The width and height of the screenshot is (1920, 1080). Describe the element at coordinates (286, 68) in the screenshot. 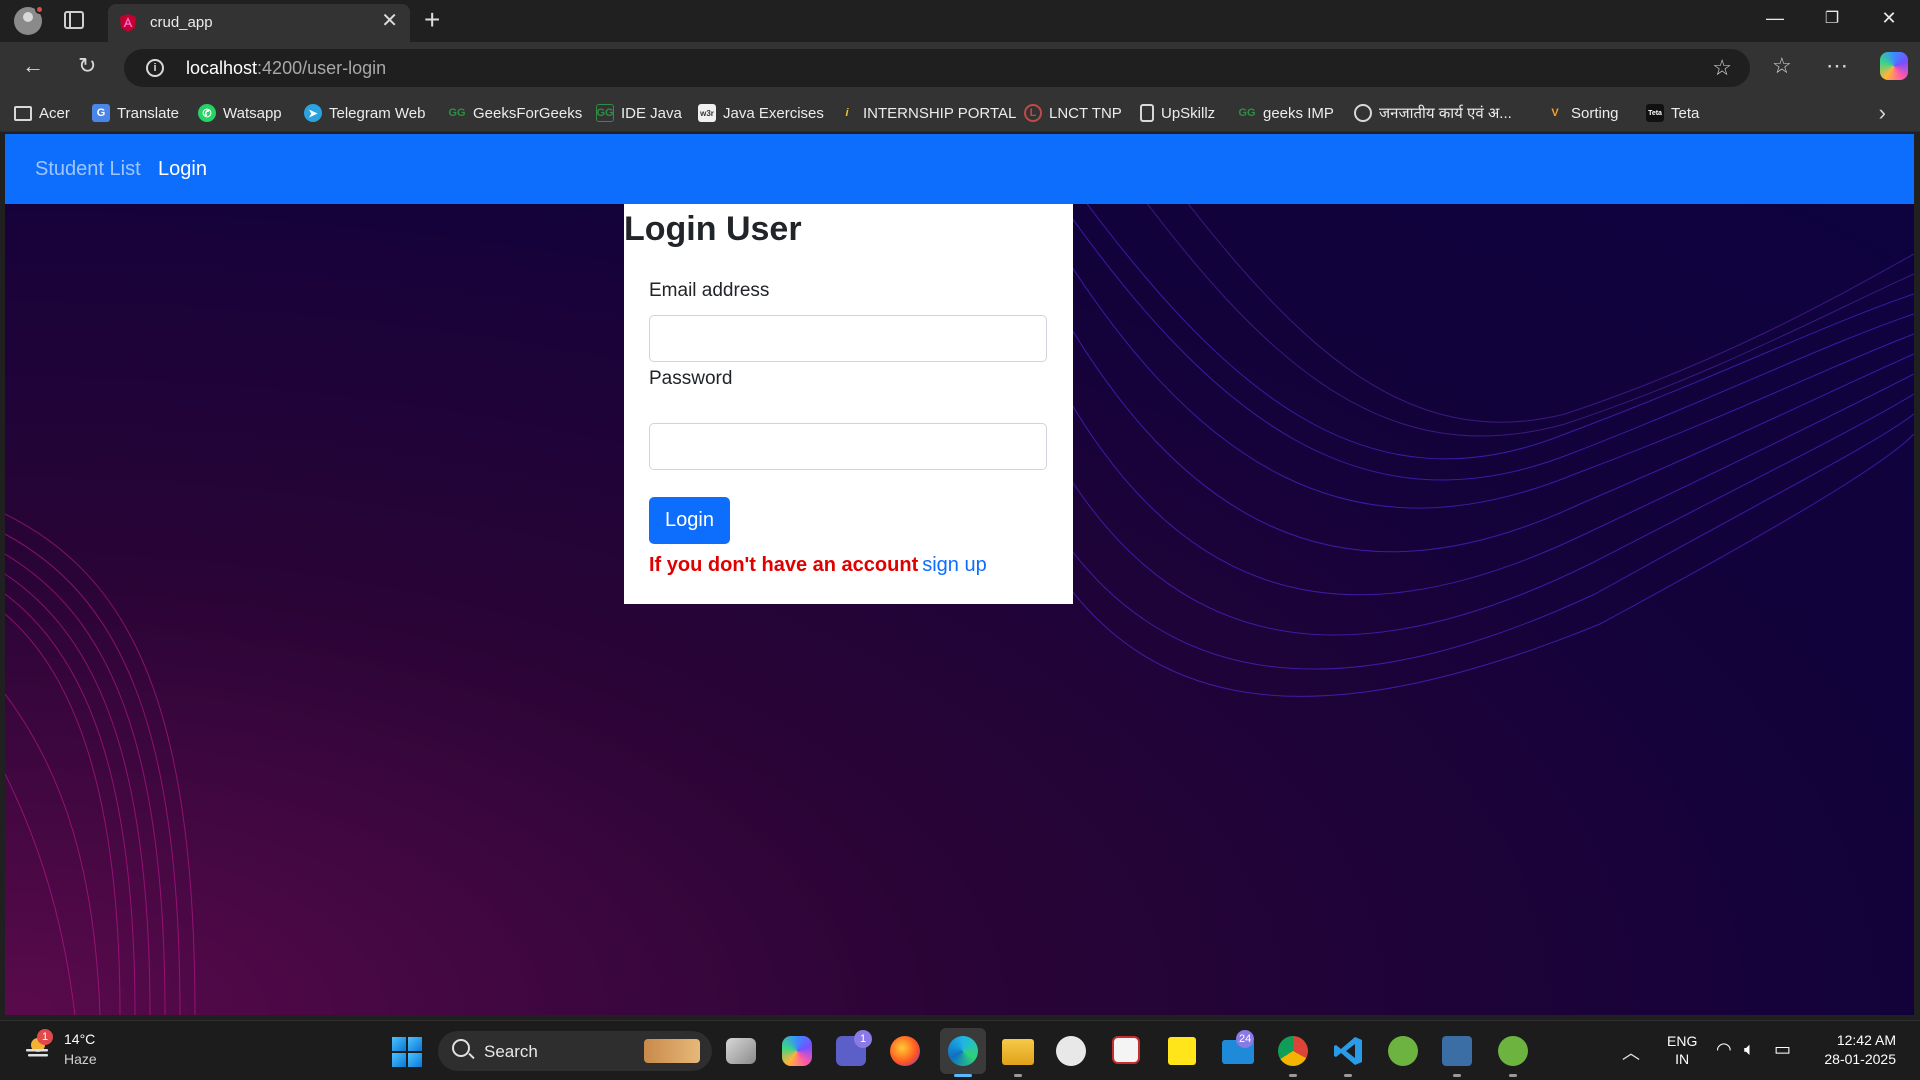

I see `url-text: localhost:4200/user-login` at that location.